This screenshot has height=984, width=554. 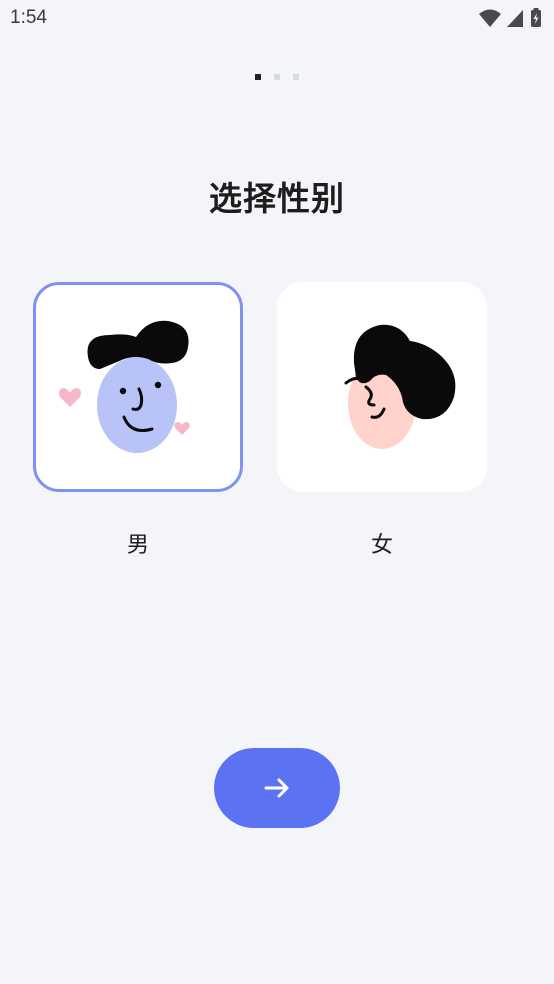 What do you see at coordinates (515, 18) in the screenshot?
I see `cellular-signal-icon` at bounding box center [515, 18].